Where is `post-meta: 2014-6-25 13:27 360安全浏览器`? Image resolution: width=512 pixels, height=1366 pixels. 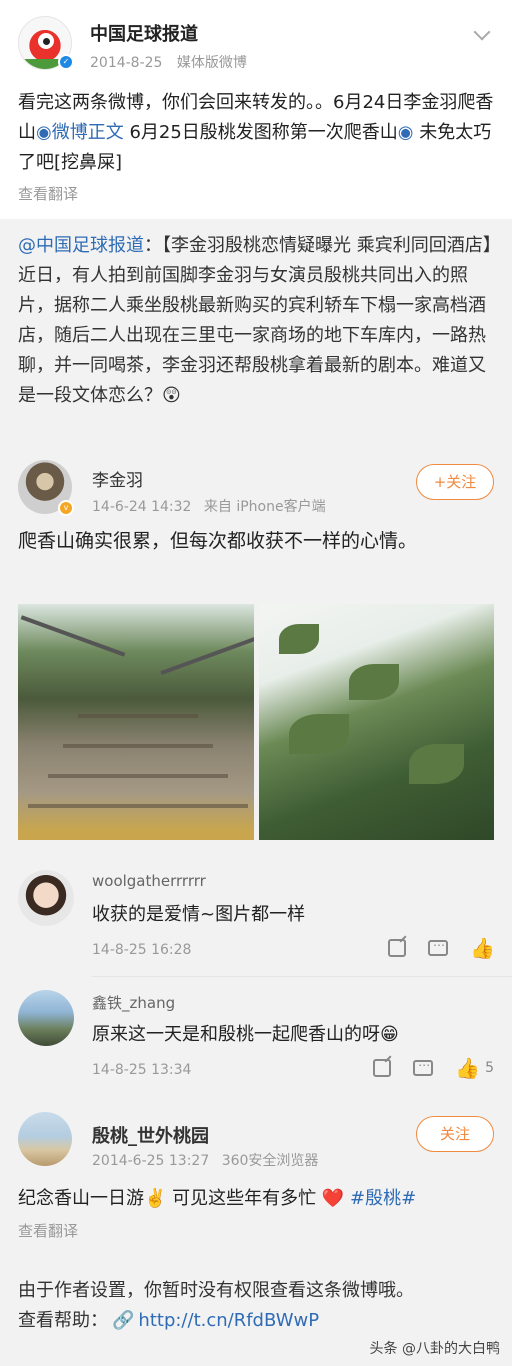 post-meta: 2014-6-25 13:27 360安全浏览器 is located at coordinates (205, 1161).